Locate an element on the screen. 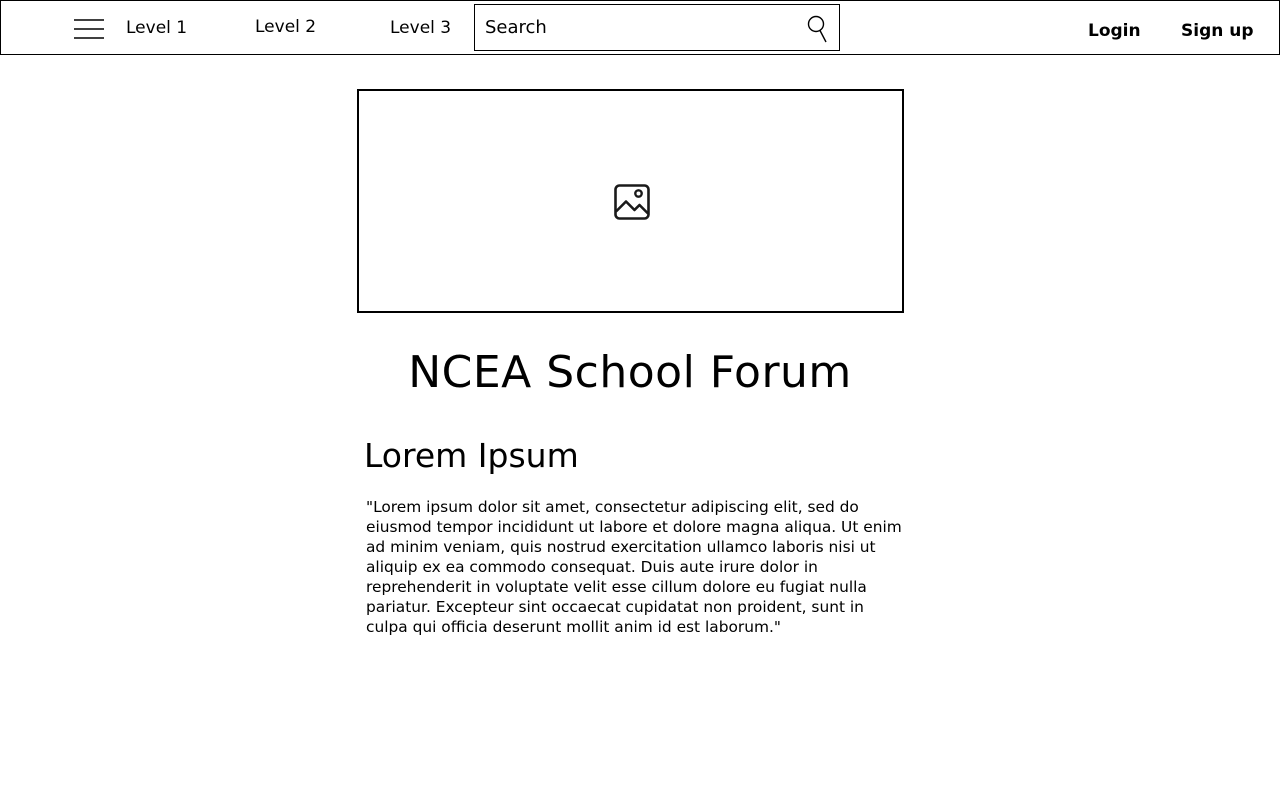  hero-image-placeholder is located at coordinates (630, 201).